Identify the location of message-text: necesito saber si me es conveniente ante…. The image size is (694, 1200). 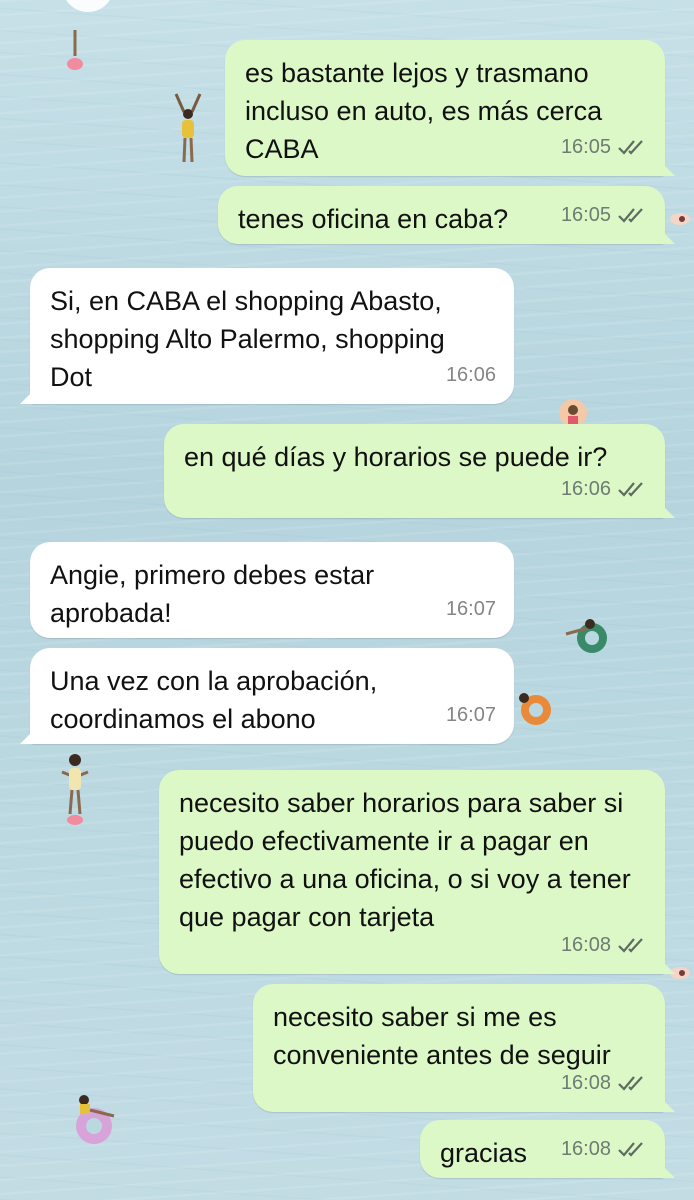
(442, 1036).